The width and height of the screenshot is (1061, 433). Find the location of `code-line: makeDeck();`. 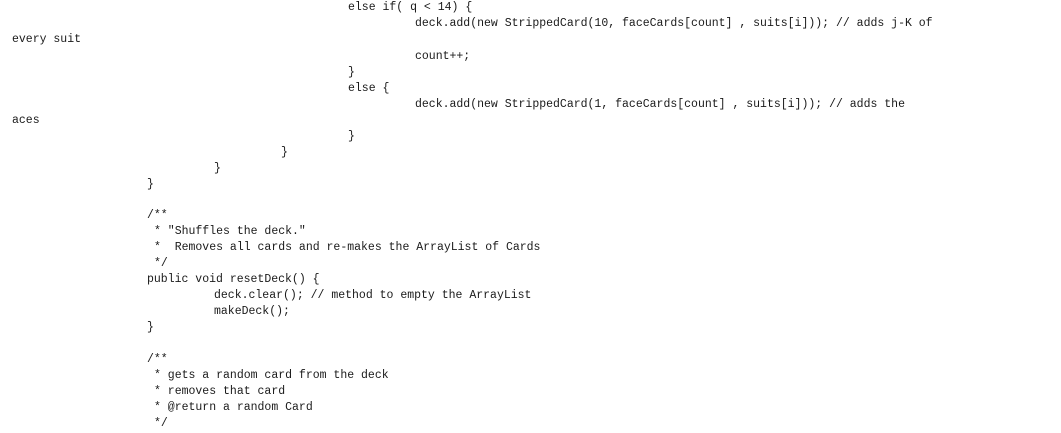

code-line: makeDeck(); is located at coordinates (252, 311).